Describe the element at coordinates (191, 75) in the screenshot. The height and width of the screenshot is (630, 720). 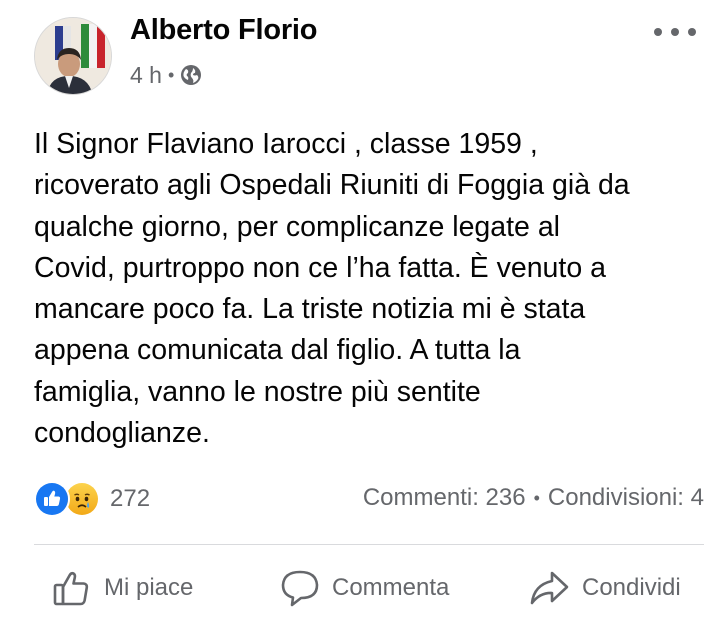
I see `globe-icon` at that location.